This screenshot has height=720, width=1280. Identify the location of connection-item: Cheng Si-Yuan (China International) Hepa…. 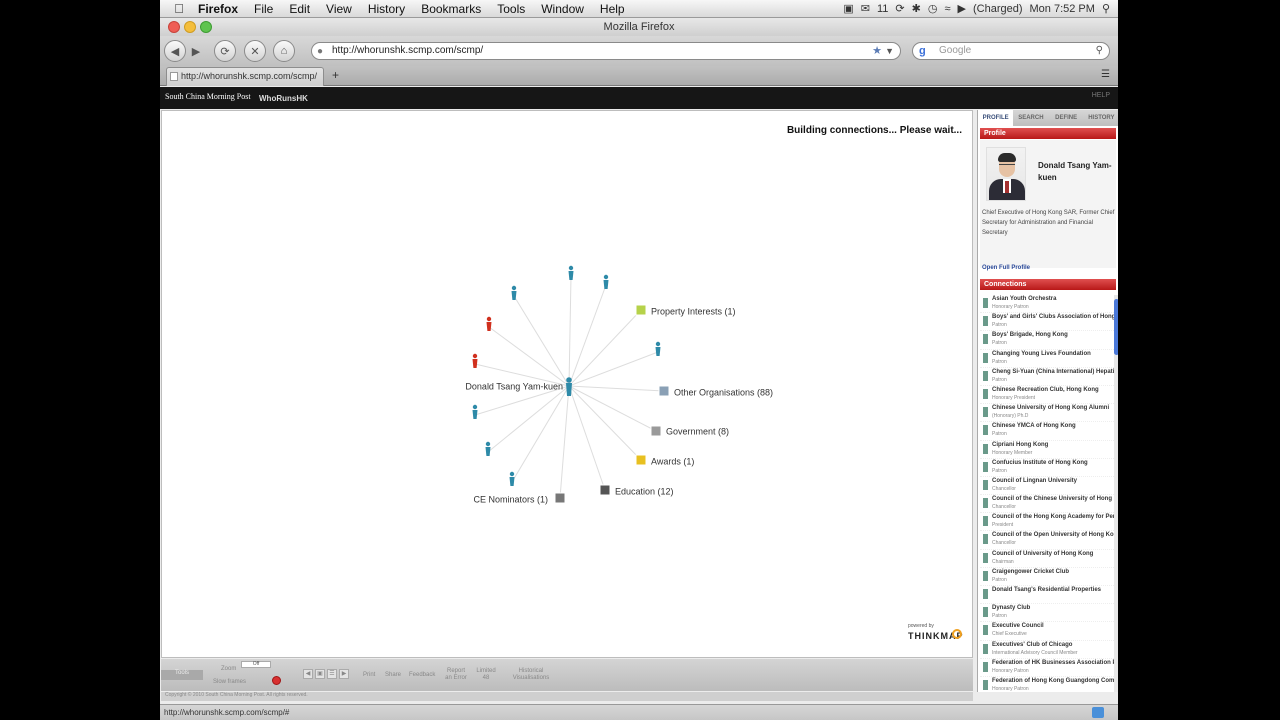
(1047, 377).